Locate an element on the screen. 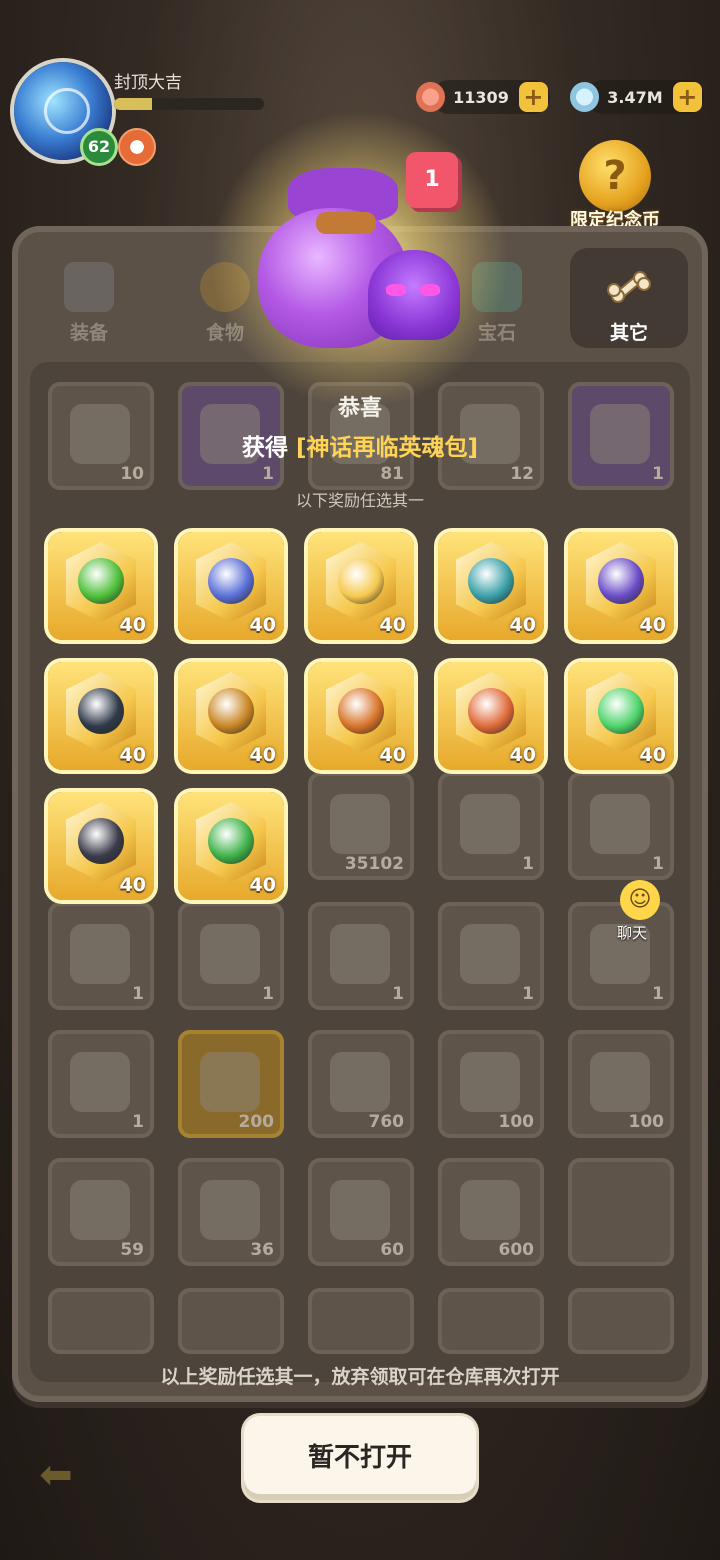 The height and width of the screenshot is (1560, 720). question-coin-icon: ? is located at coordinates (615, 176).